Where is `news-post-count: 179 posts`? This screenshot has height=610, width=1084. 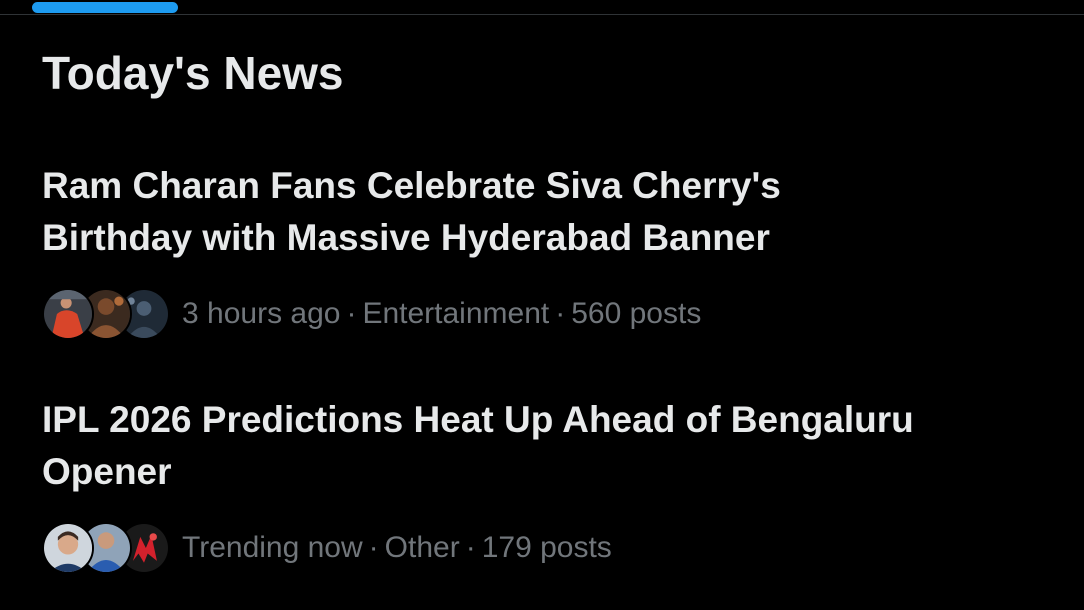
news-post-count: 179 posts is located at coordinates (546, 547).